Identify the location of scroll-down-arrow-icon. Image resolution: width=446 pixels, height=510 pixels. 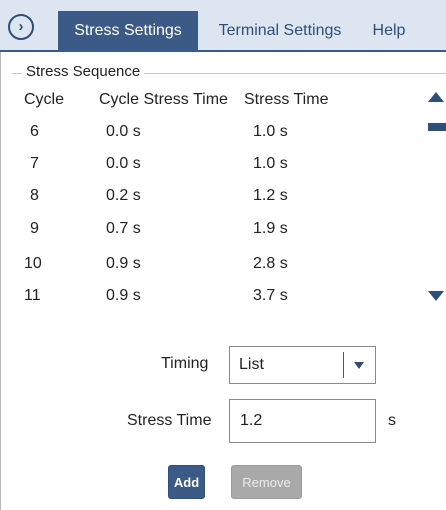
(436, 296).